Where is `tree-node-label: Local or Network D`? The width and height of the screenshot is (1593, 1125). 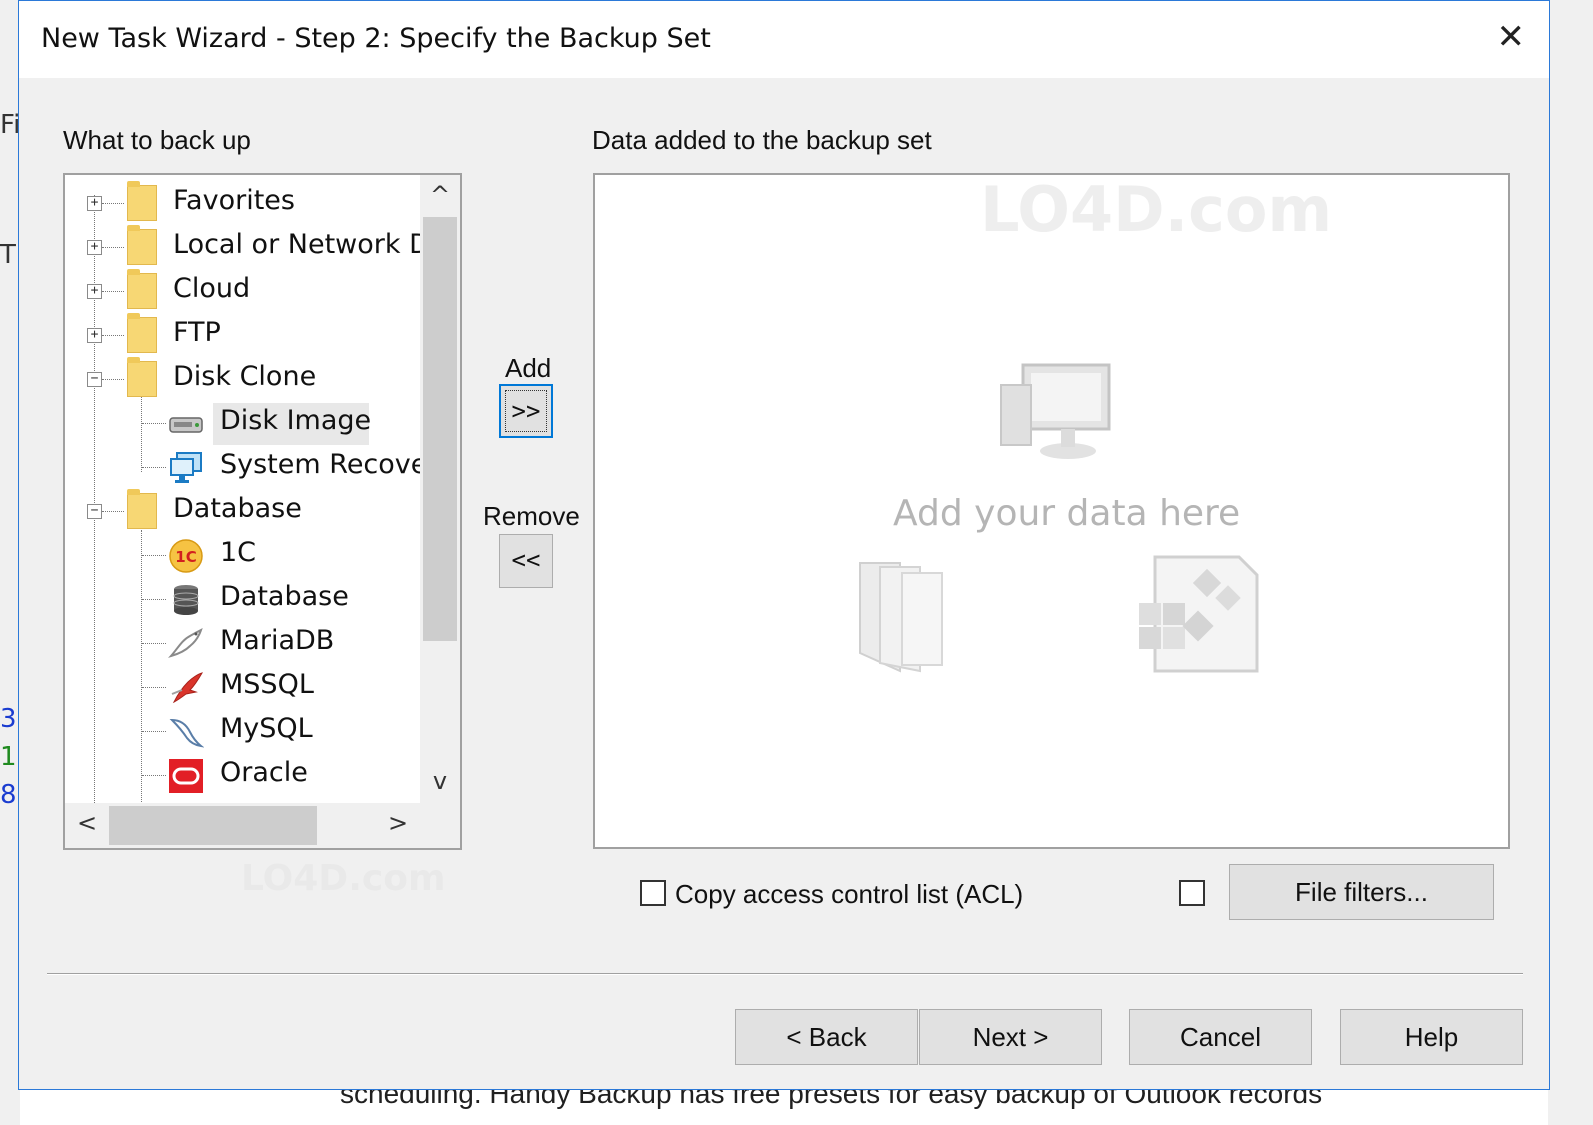 tree-node-label: Local or Network D is located at coordinates (296, 244).